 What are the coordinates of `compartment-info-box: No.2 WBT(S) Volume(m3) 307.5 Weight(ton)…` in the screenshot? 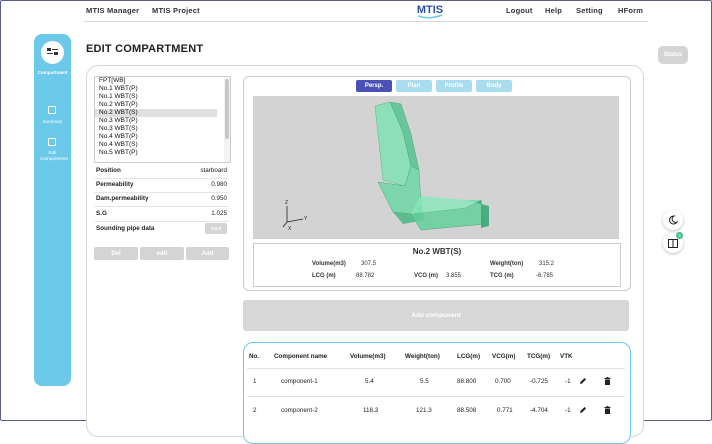 It's located at (437, 265).